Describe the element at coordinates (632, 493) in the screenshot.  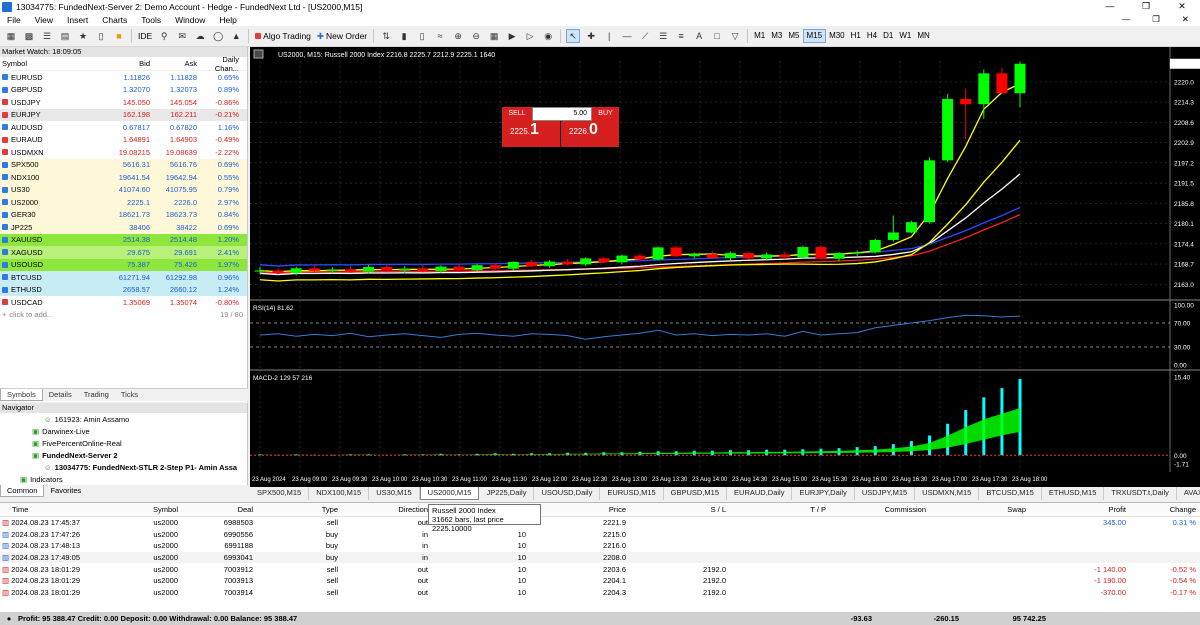
I see `chart-tab: EURUSD,M15` at that location.